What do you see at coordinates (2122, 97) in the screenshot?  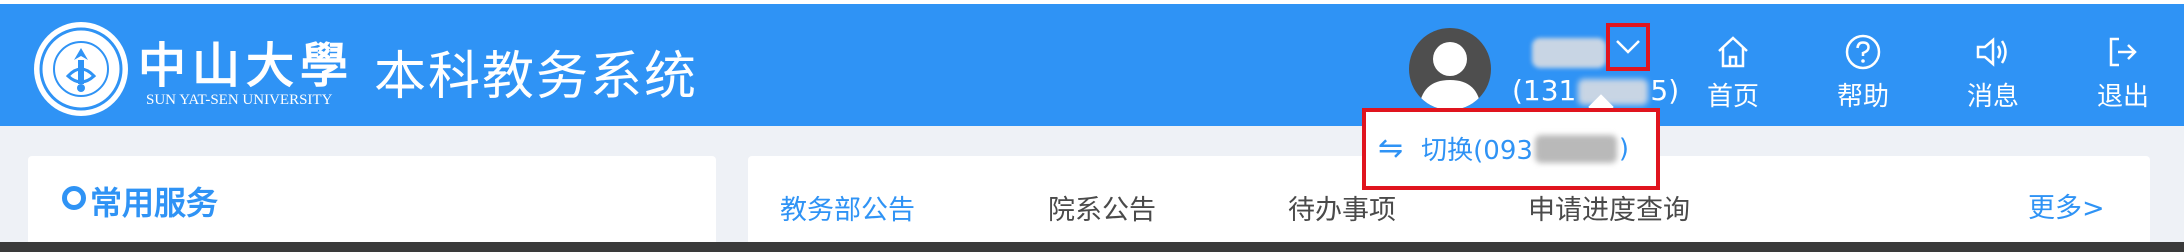 I see `nav-logout-label: 退出` at bounding box center [2122, 97].